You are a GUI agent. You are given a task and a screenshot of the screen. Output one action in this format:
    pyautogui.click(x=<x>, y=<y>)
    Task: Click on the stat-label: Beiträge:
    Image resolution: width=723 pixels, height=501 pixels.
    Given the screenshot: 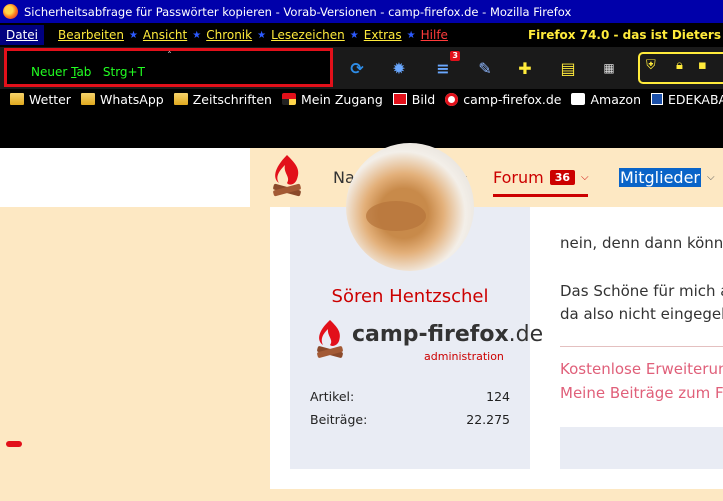 What is the action you would take?
    pyautogui.click(x=339, y=419)
    